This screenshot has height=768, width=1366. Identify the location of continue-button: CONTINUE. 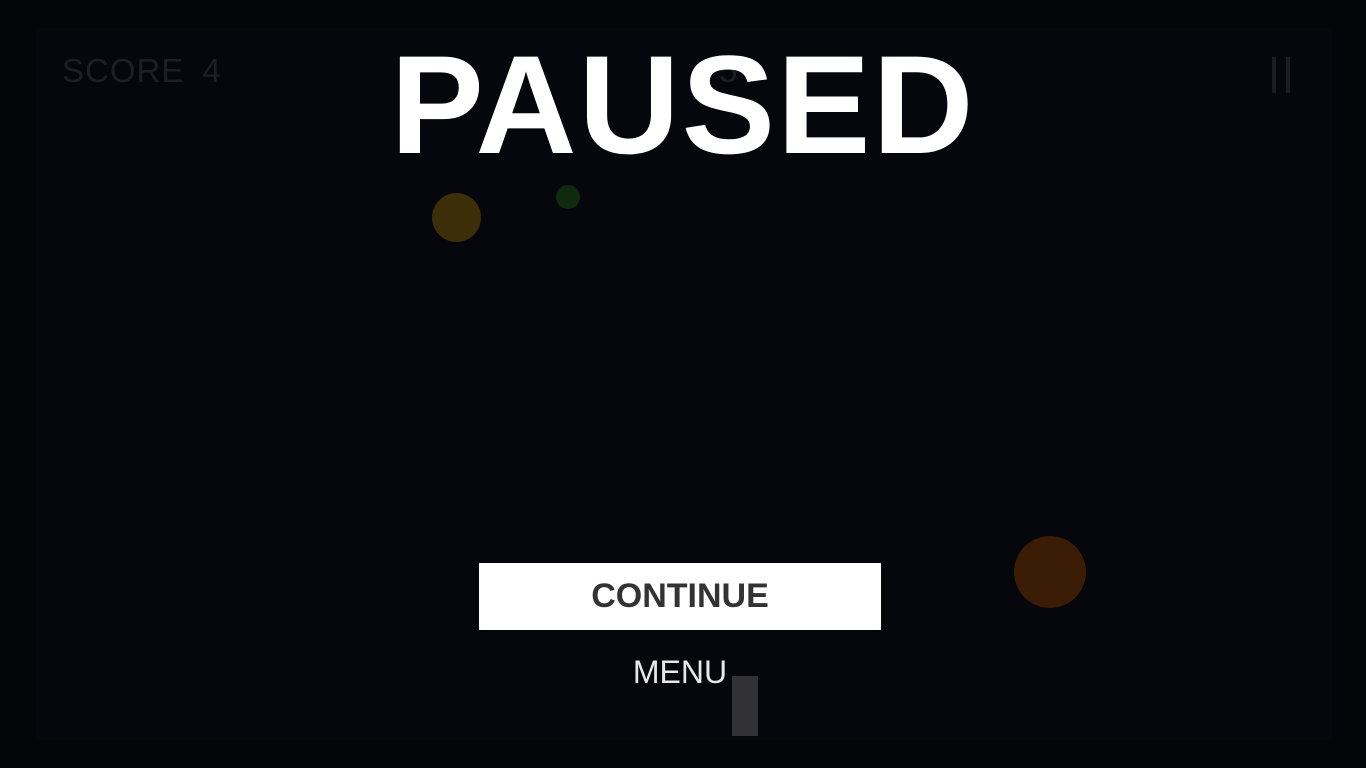
(680, 596).